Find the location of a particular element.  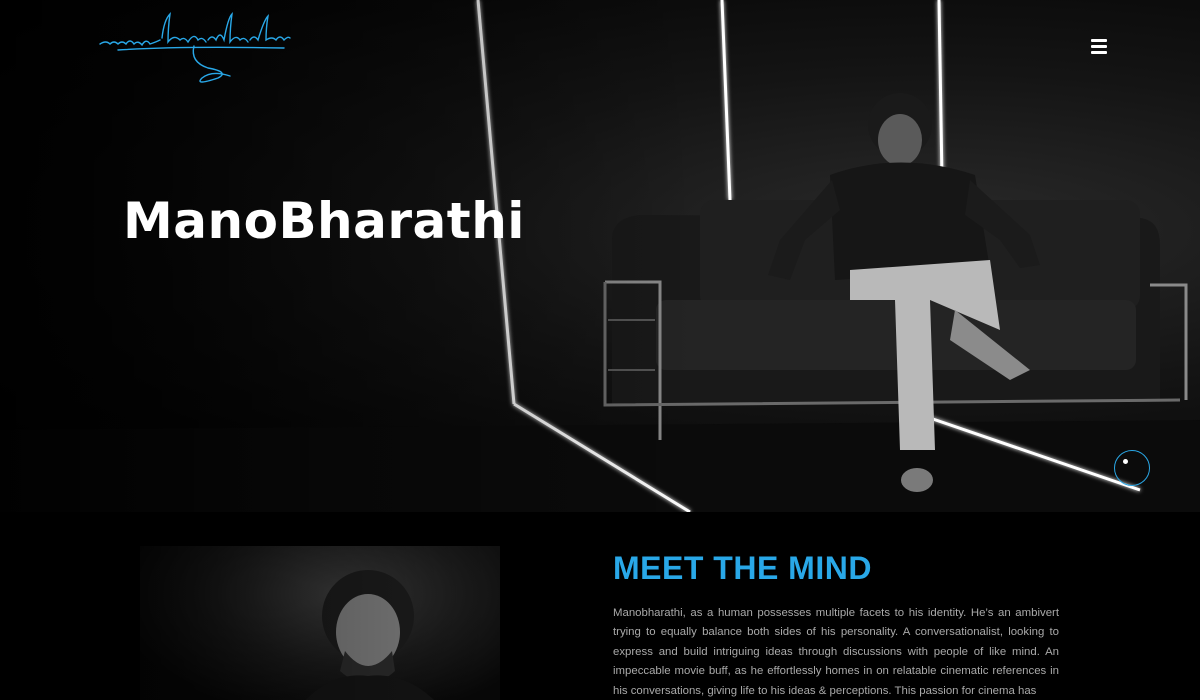

signature-logo is located at coordinates (195, 49).